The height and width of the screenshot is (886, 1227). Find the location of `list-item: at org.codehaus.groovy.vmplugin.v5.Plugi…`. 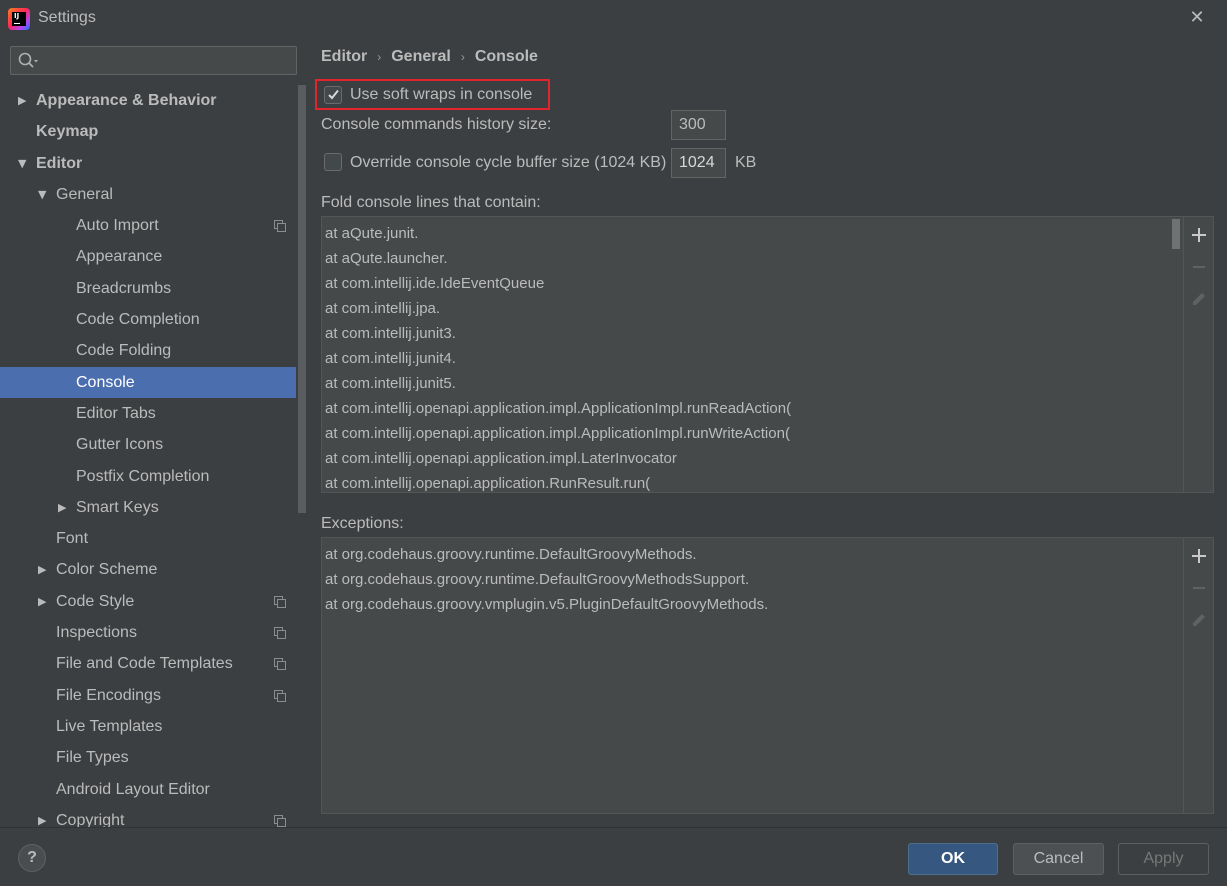

list-item: at org.codehaus.groovy.vmplugin.v5.Plugi… is located at coordinates (746, 604).